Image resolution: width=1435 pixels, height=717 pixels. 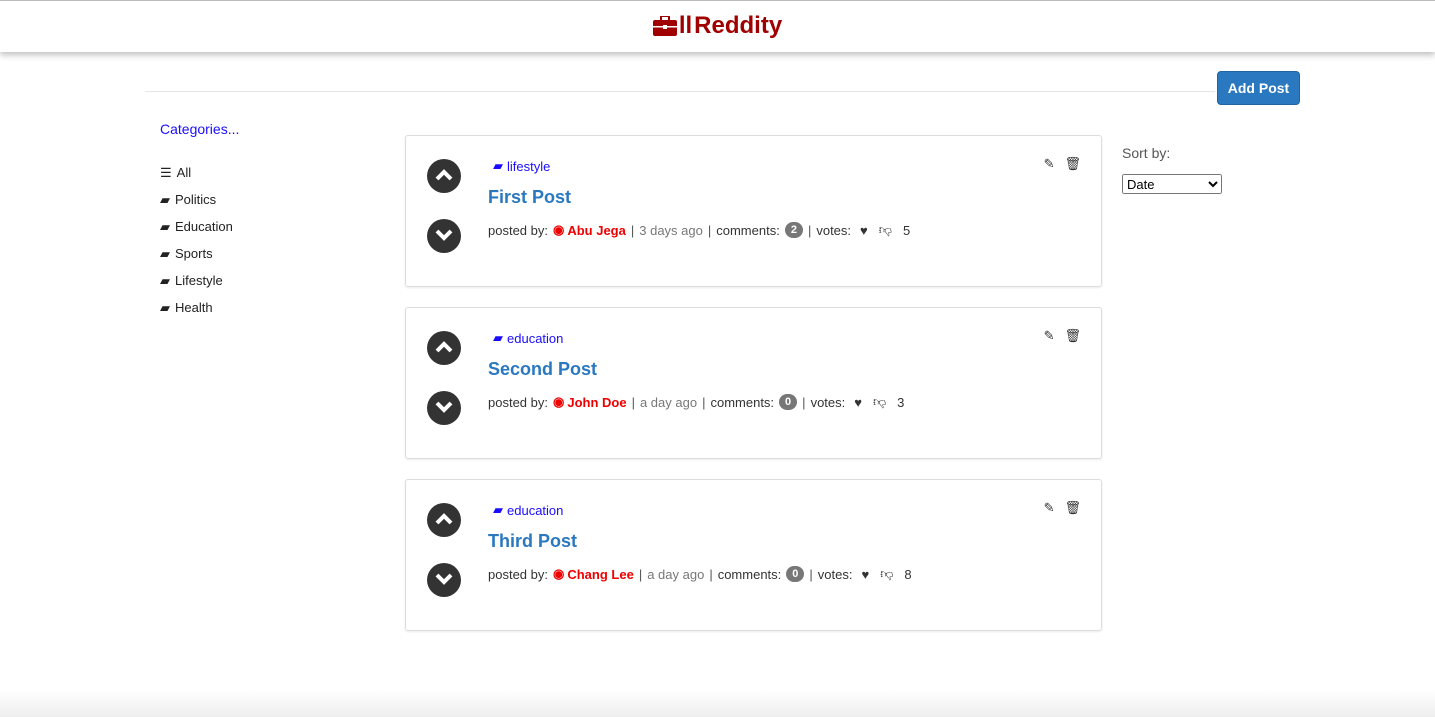 What do you see at coordinates (532, 541) in the screenshot?
I see `post-title: Third Post` at bounding box center [532, 541].